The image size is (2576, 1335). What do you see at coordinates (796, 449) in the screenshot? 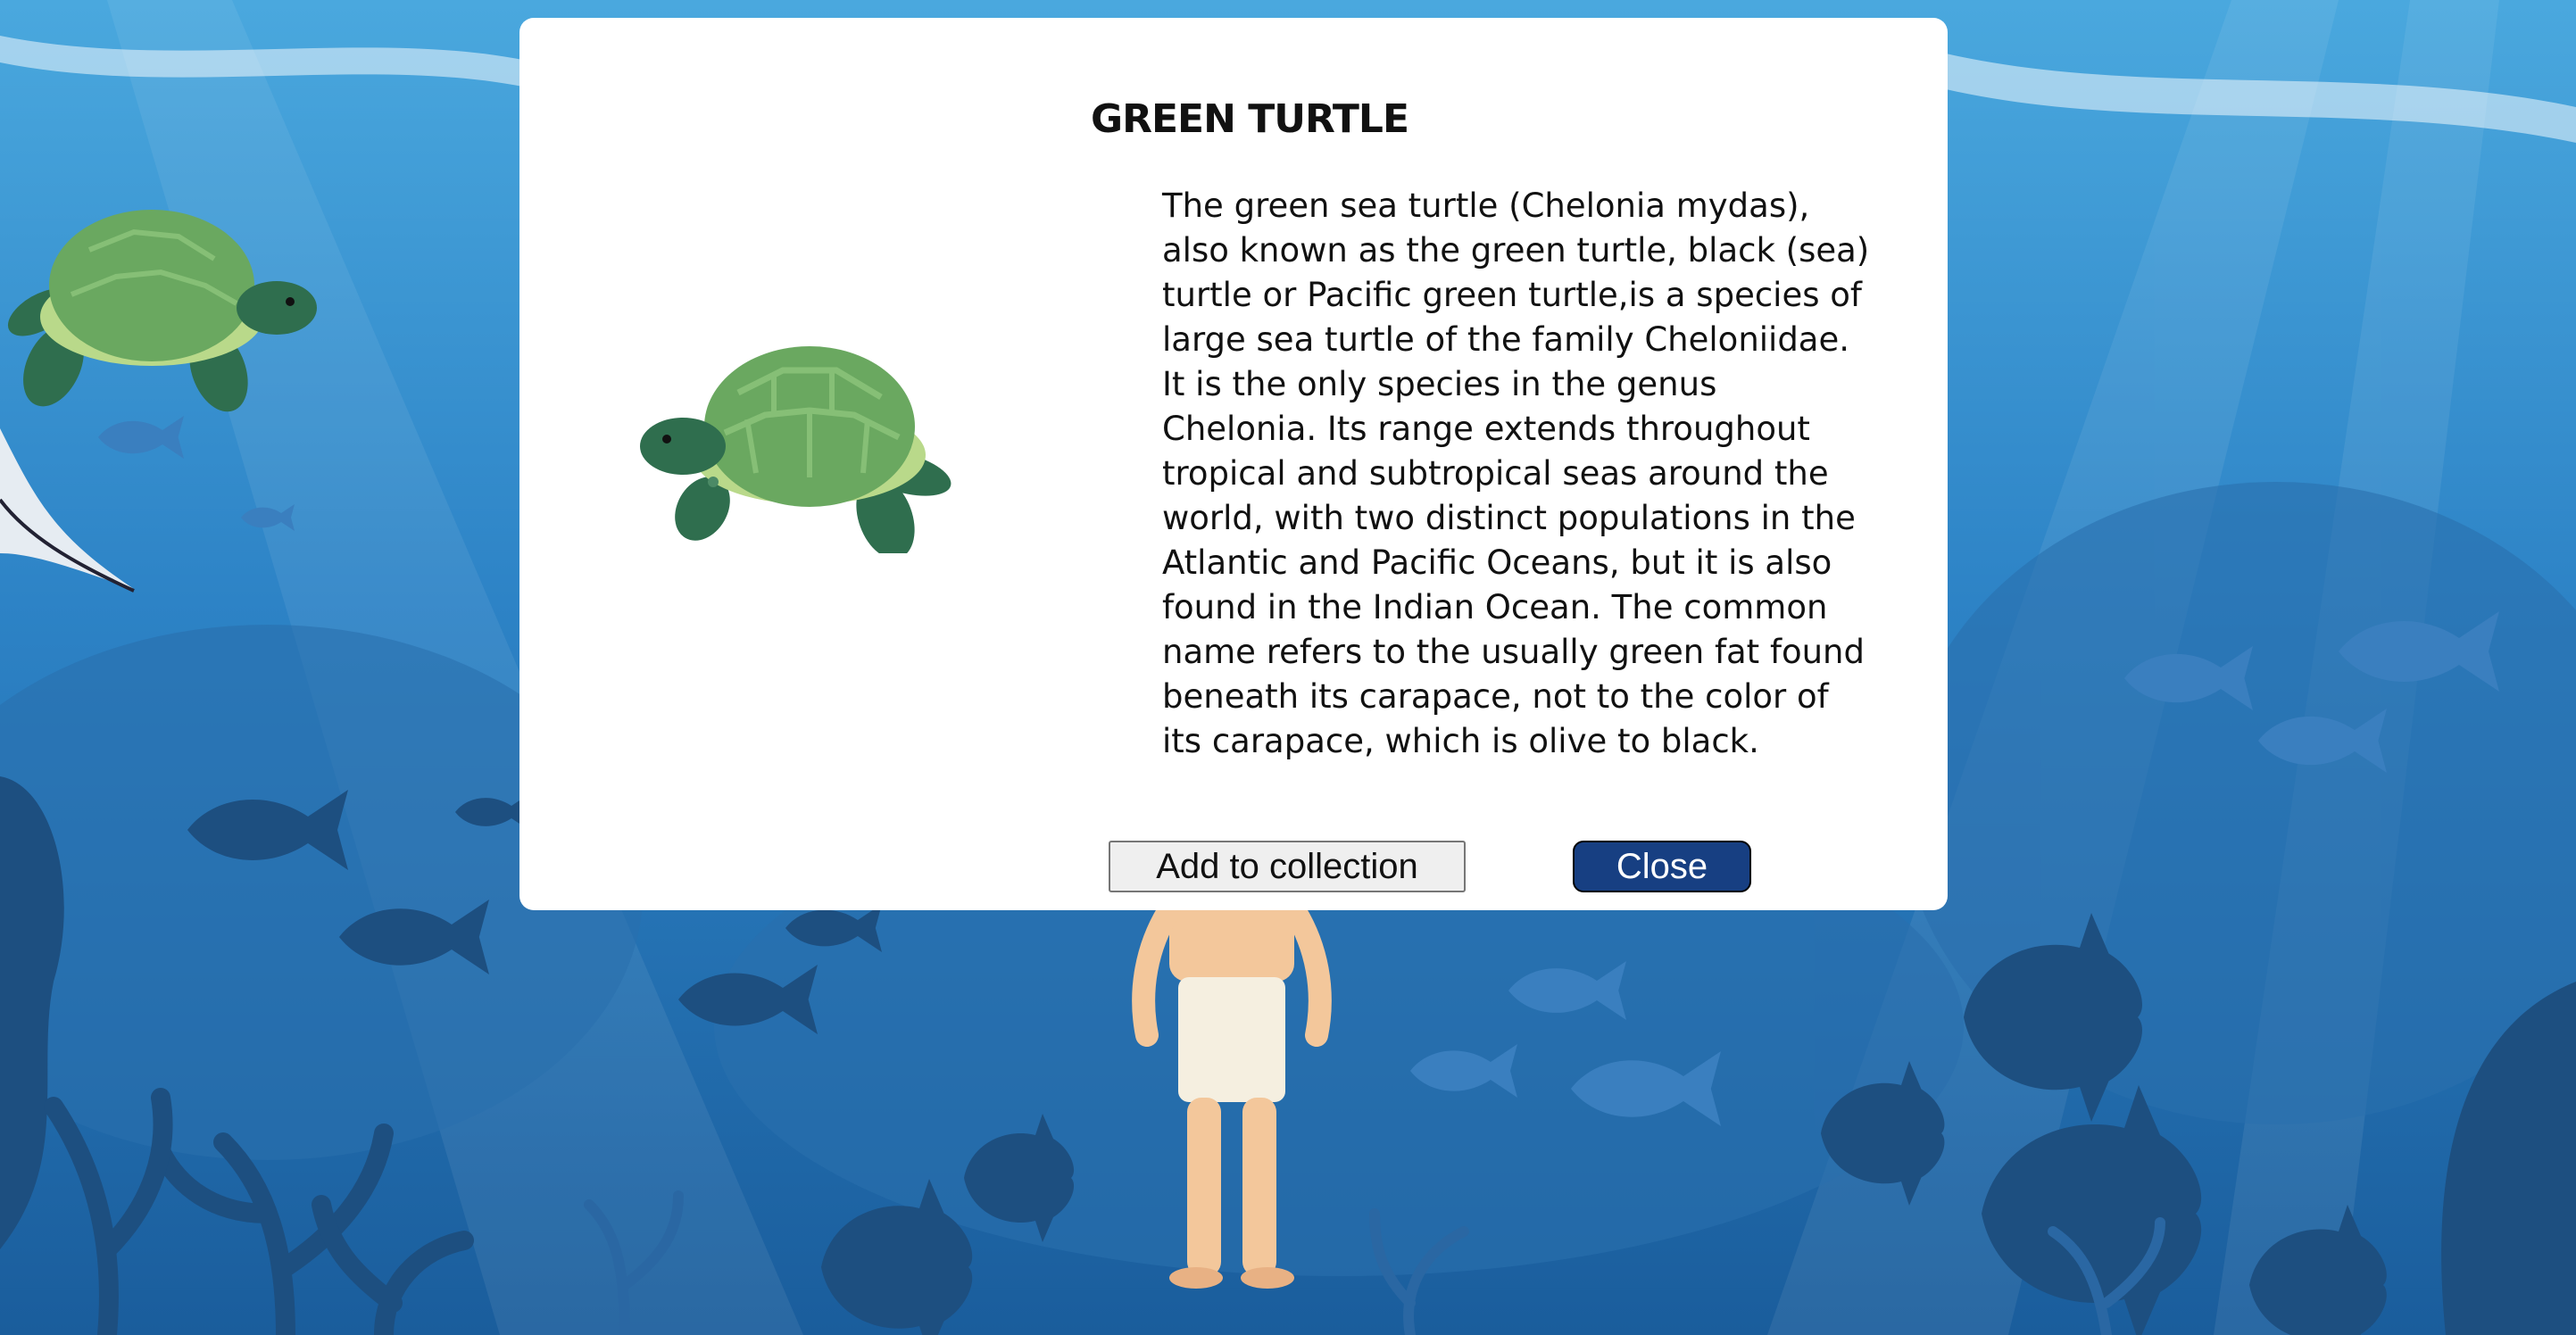
I see `green-turtle-image` at bounding box center [796, 449].